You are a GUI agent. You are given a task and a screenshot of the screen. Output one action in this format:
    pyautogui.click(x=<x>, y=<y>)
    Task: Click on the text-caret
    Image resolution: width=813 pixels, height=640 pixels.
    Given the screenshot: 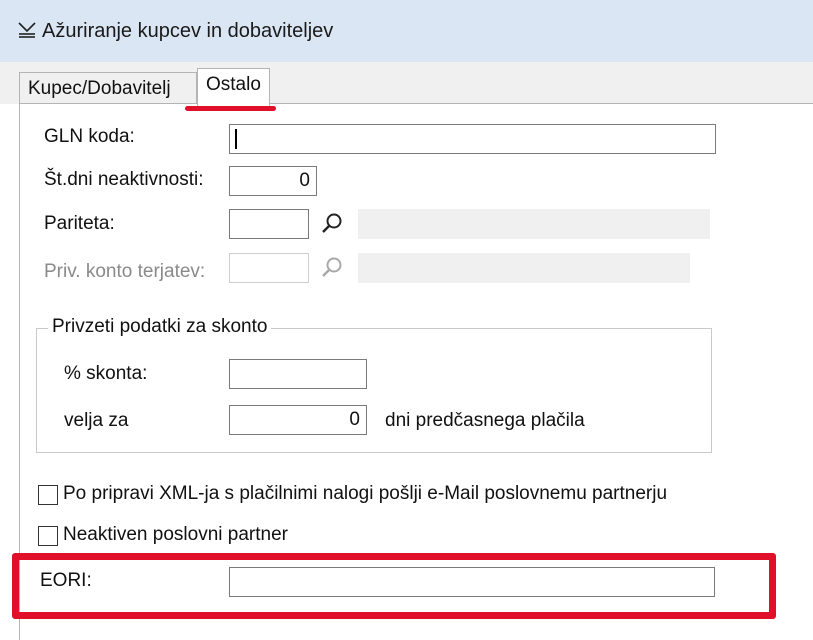 What is the action you would take?
    pyautogui.click(x=236, y=139)
    